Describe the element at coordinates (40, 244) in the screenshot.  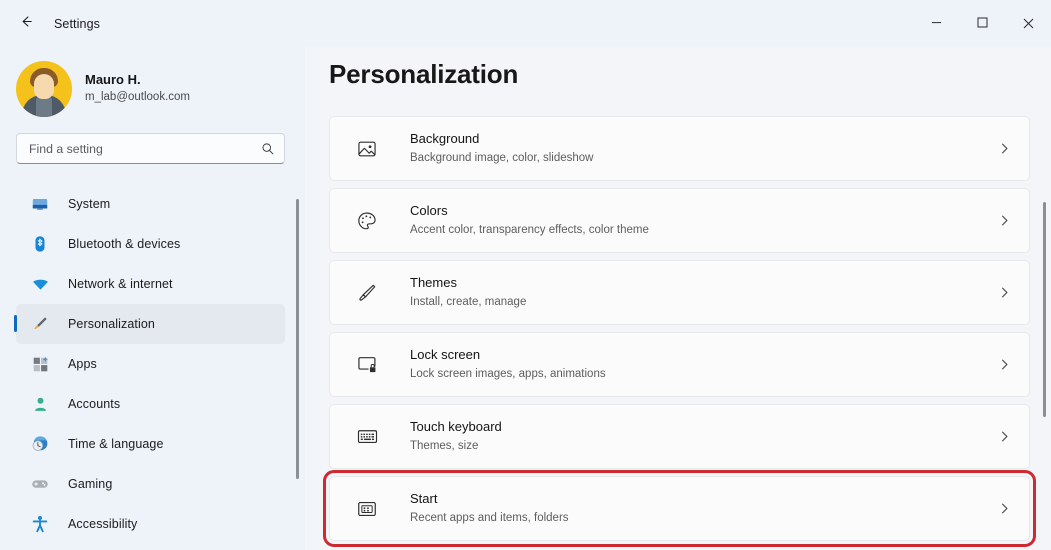
I see `bluetooth-icon` at that location.